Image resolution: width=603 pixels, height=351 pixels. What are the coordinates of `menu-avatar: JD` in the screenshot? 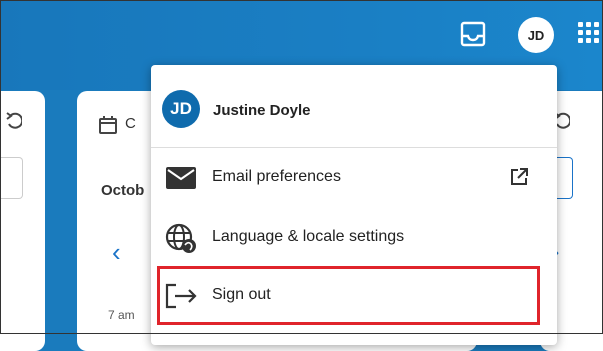 It's located at (181, 109).